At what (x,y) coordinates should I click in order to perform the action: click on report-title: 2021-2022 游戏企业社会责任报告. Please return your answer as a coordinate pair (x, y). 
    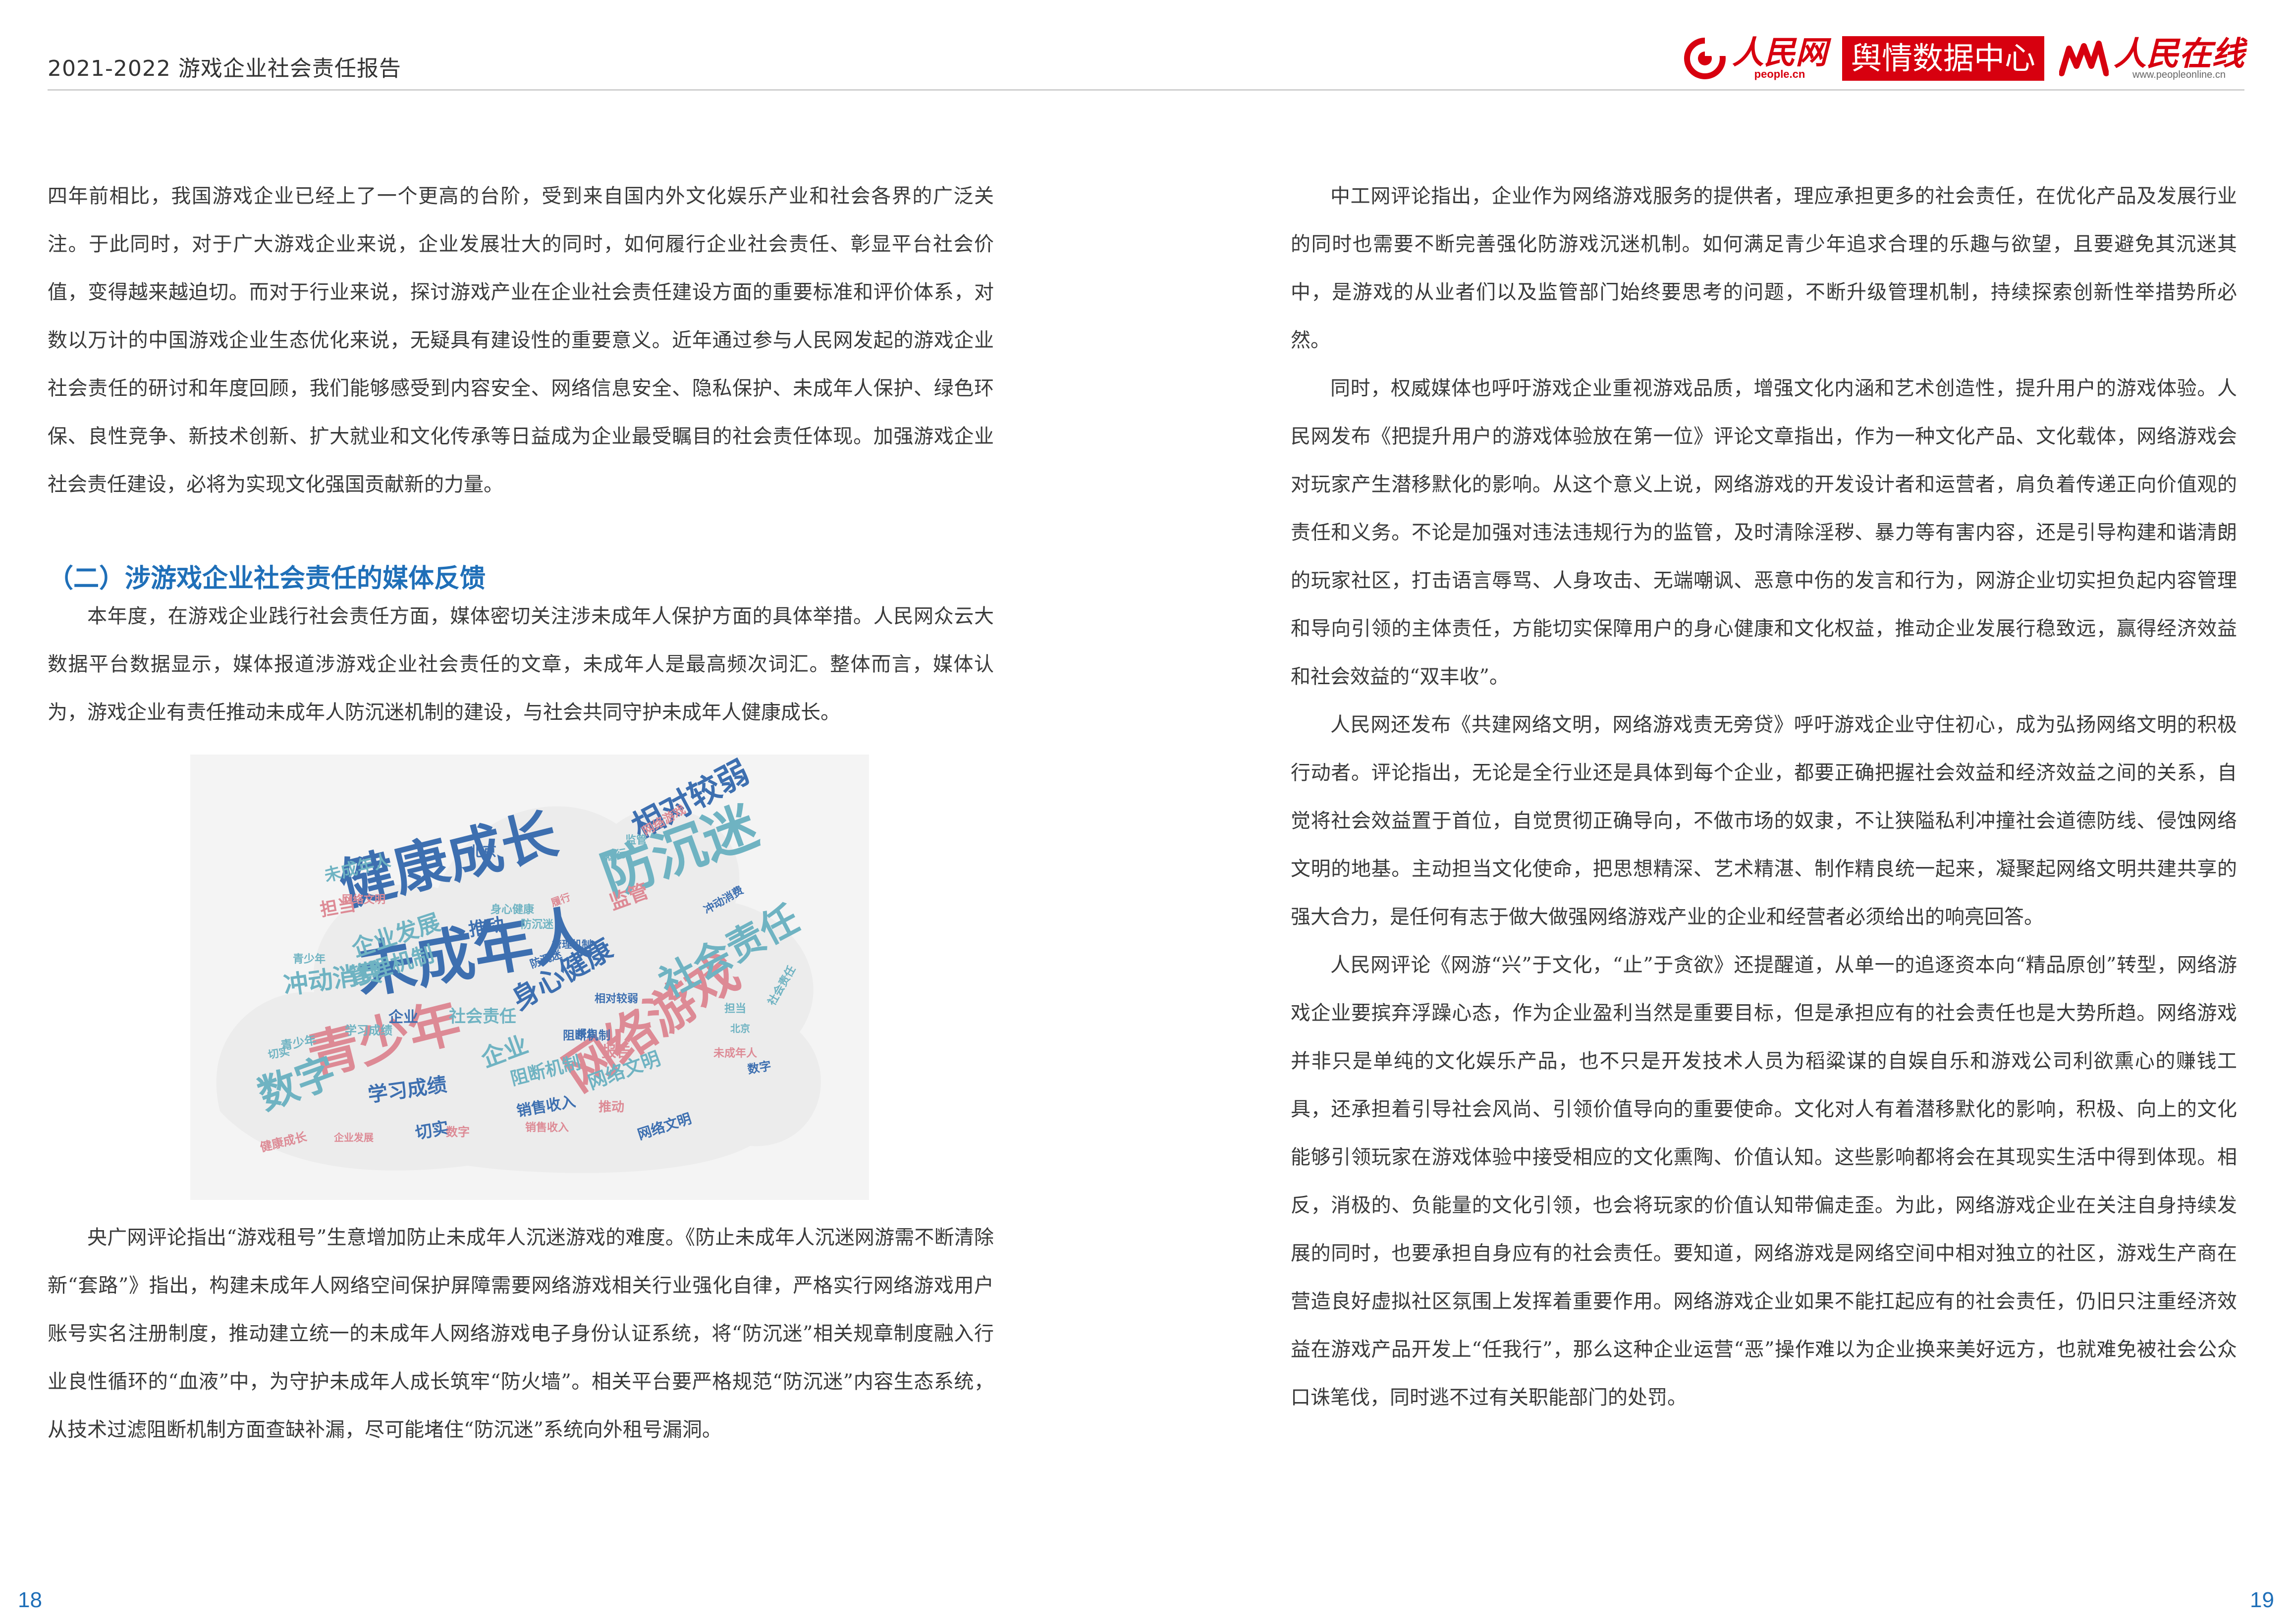
    Looking at the image, I should click on (225, 68).